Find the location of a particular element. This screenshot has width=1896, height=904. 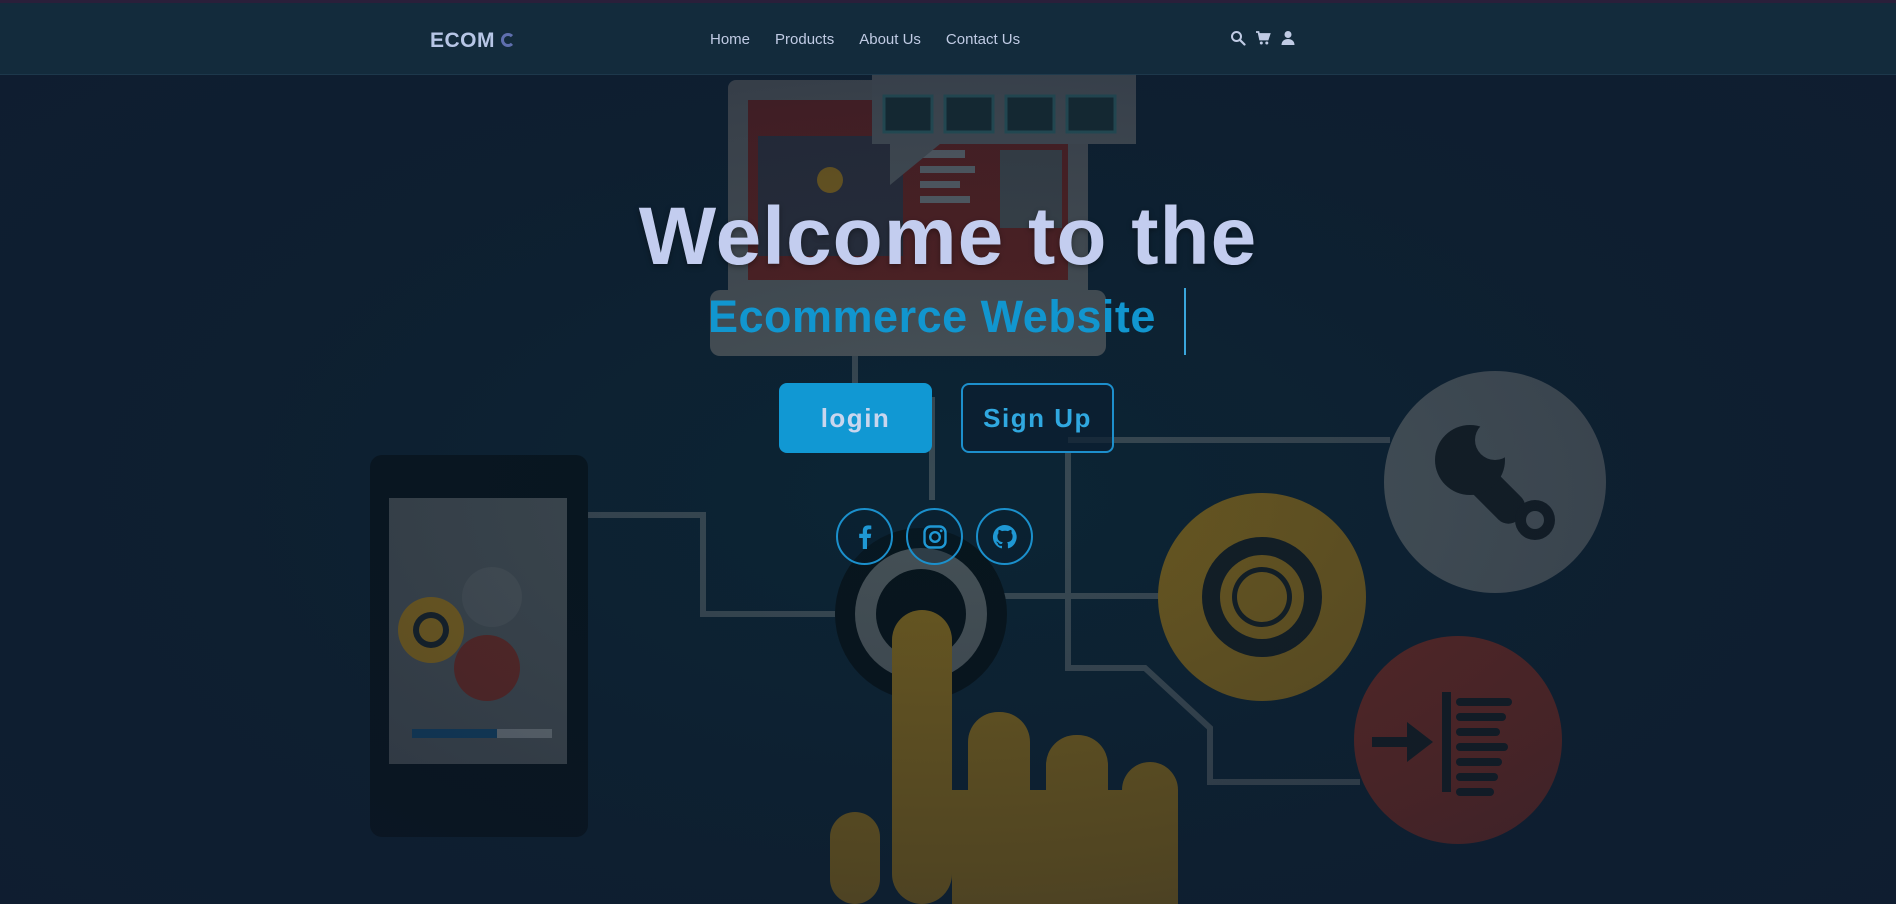

instagram-link is located at coordinates (934, 536).